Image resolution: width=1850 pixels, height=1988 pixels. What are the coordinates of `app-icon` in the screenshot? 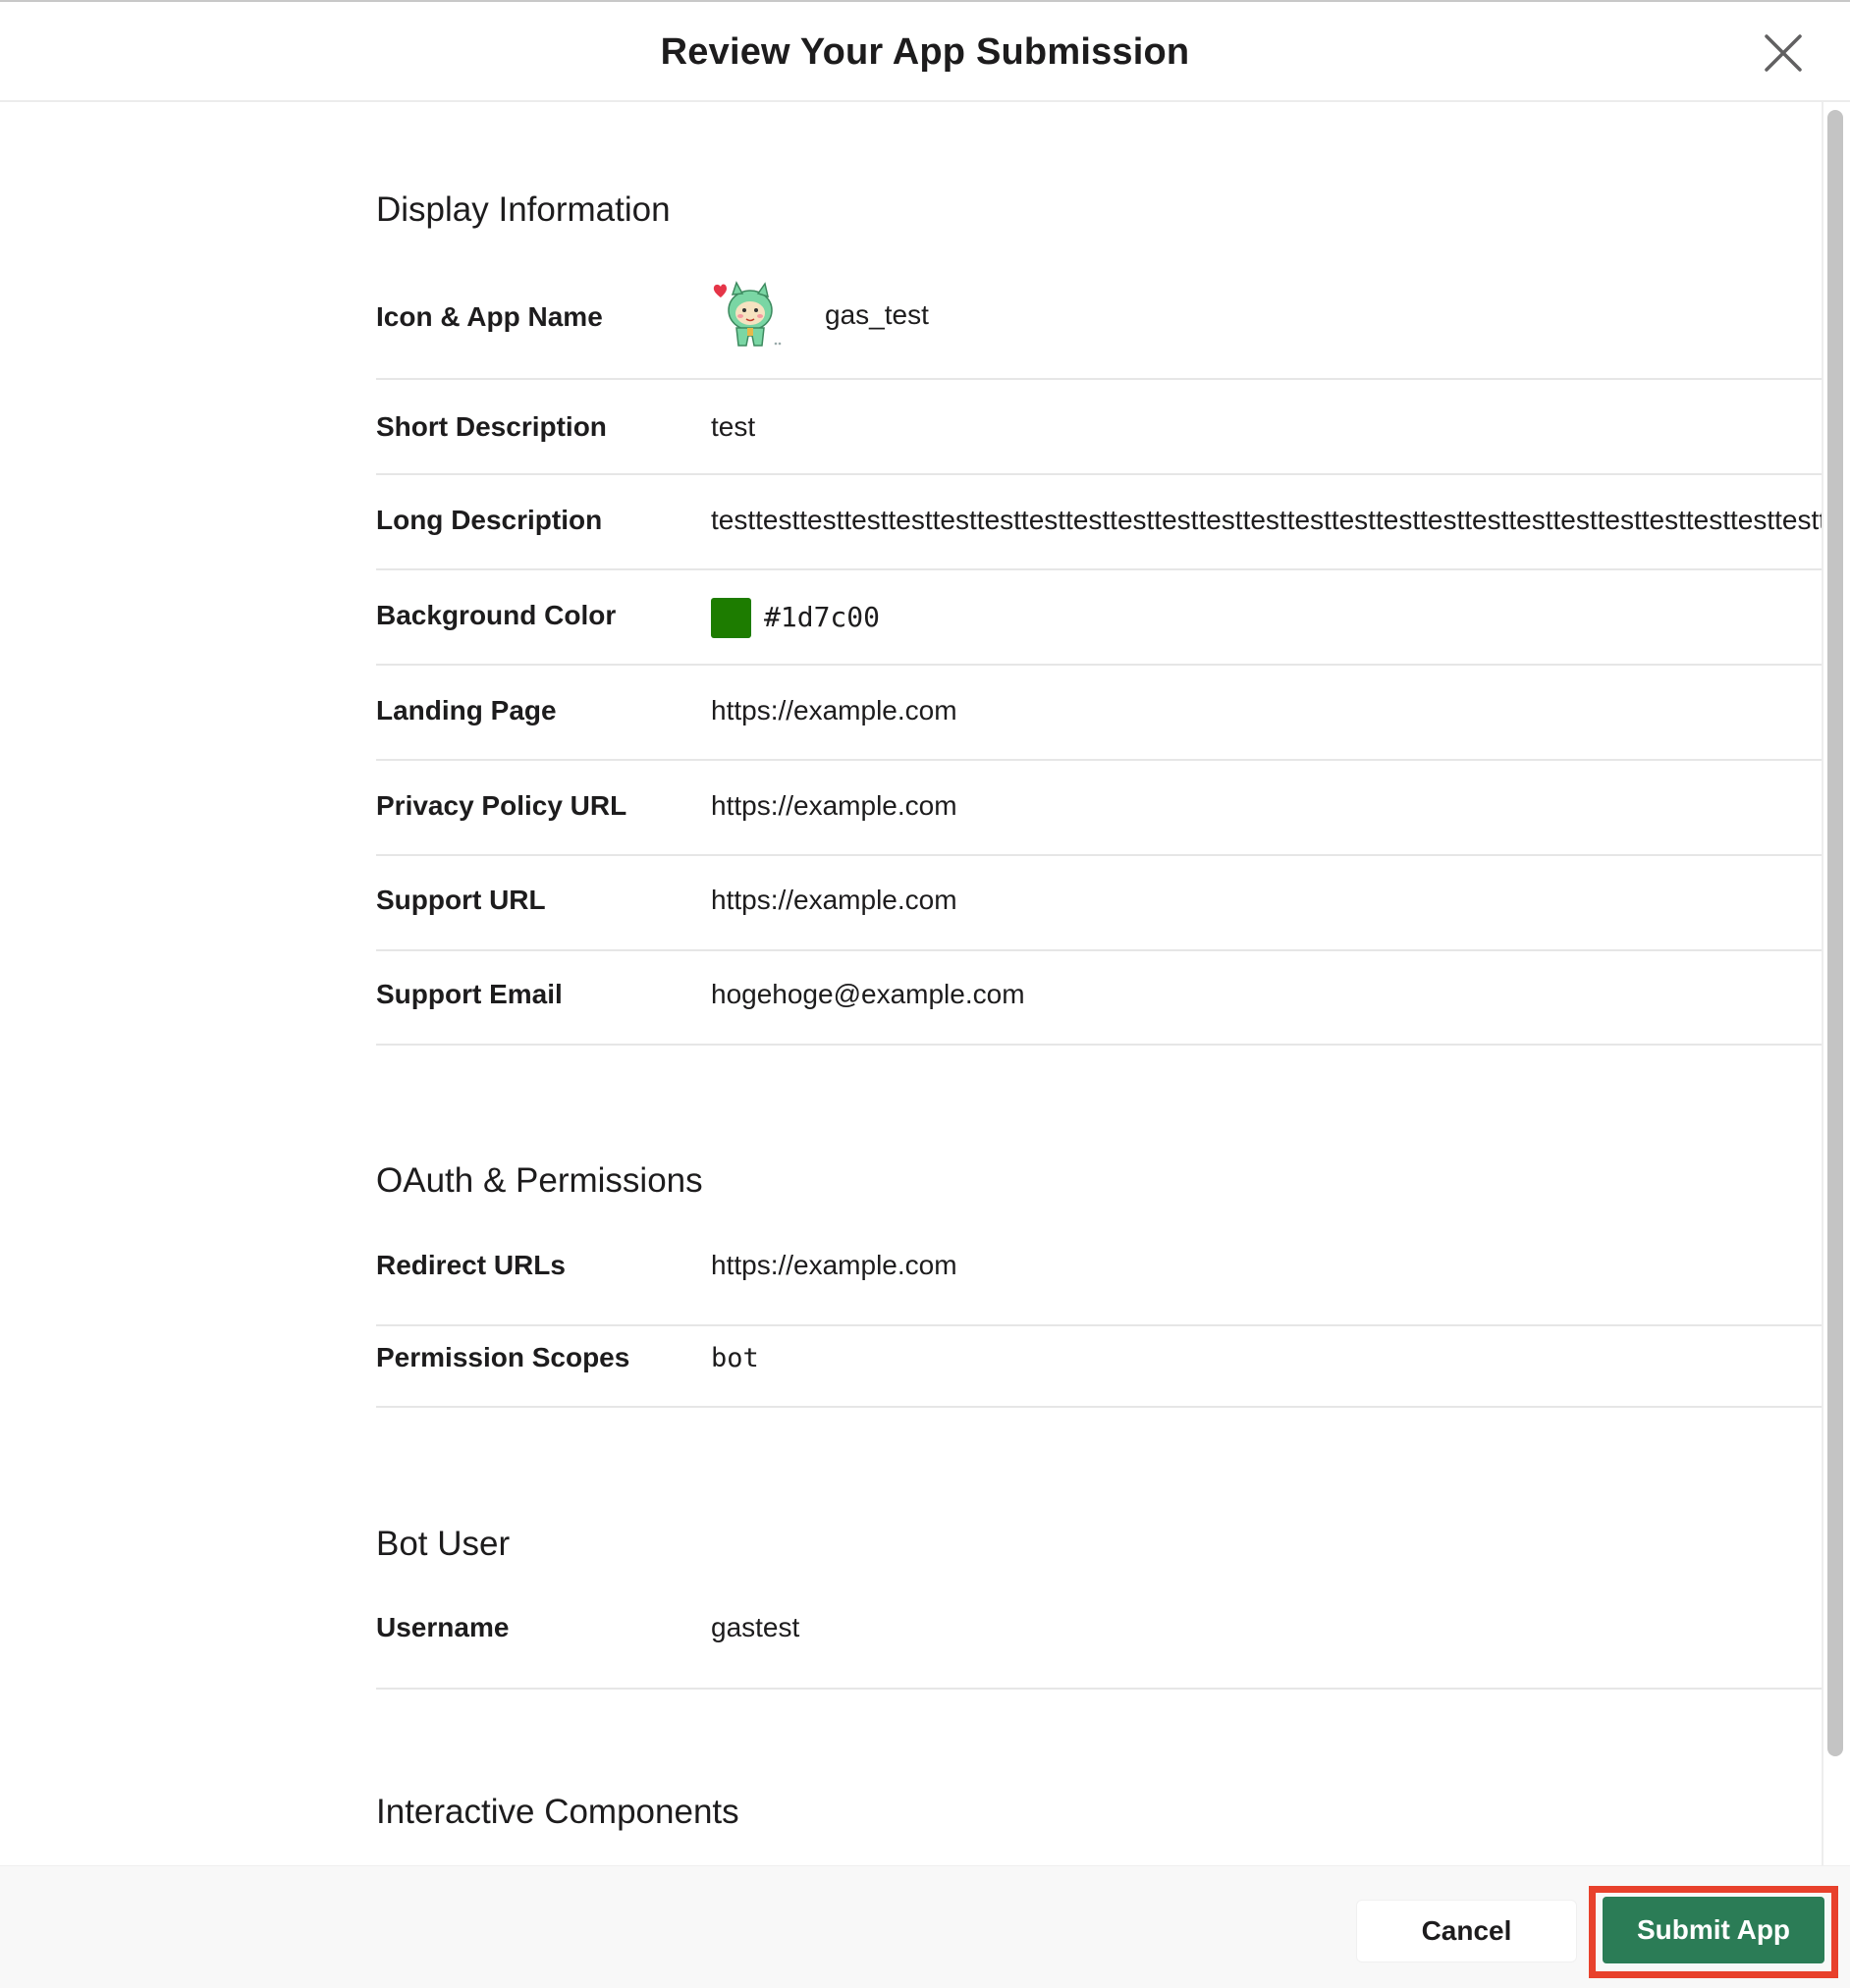 It's located at (748, 318).